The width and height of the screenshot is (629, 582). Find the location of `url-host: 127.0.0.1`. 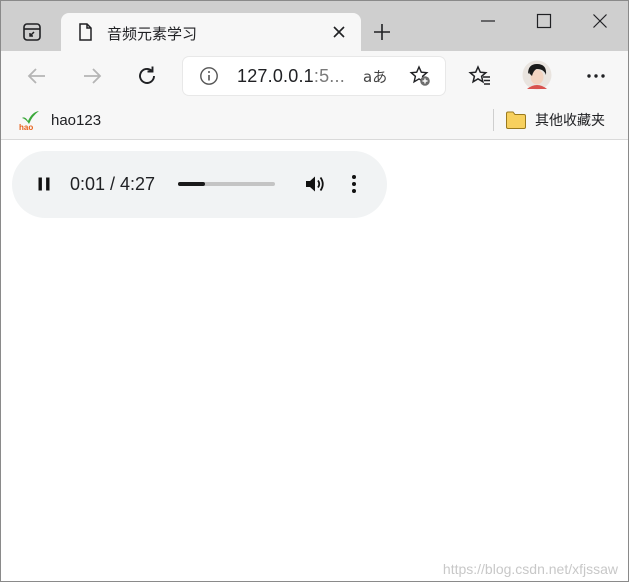

url-host: 127.0.0.1 is located at coordinates (275, 76).